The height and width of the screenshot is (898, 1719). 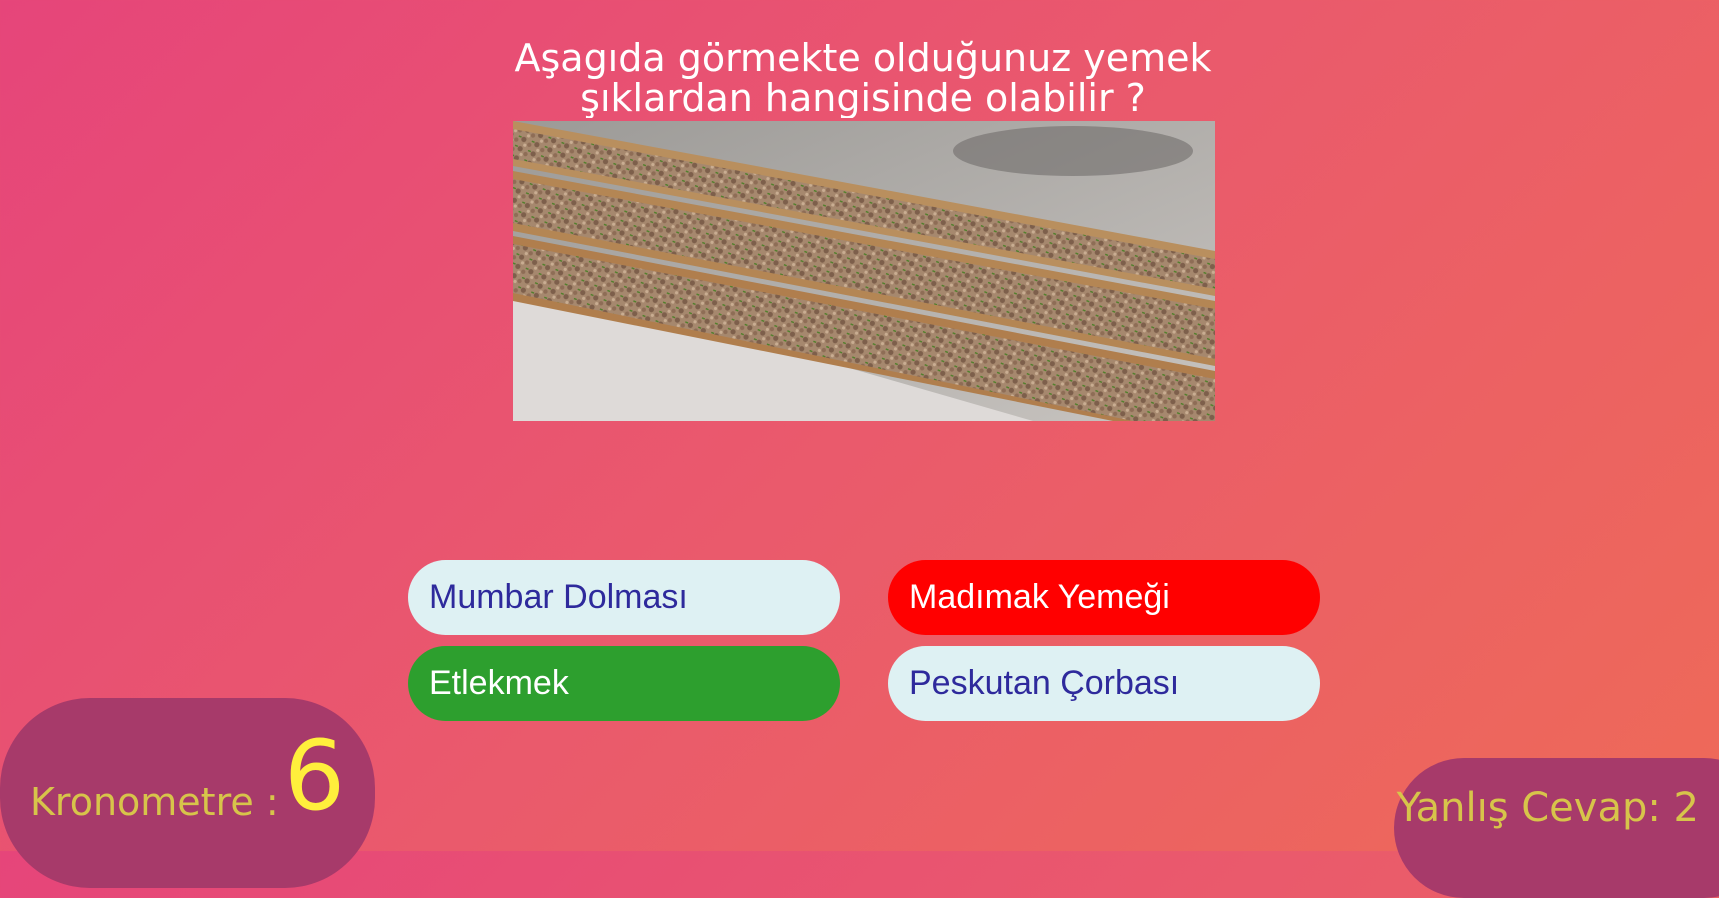 I want to click on answer-option-3: Etlekmek, so click(x=624, y=683).